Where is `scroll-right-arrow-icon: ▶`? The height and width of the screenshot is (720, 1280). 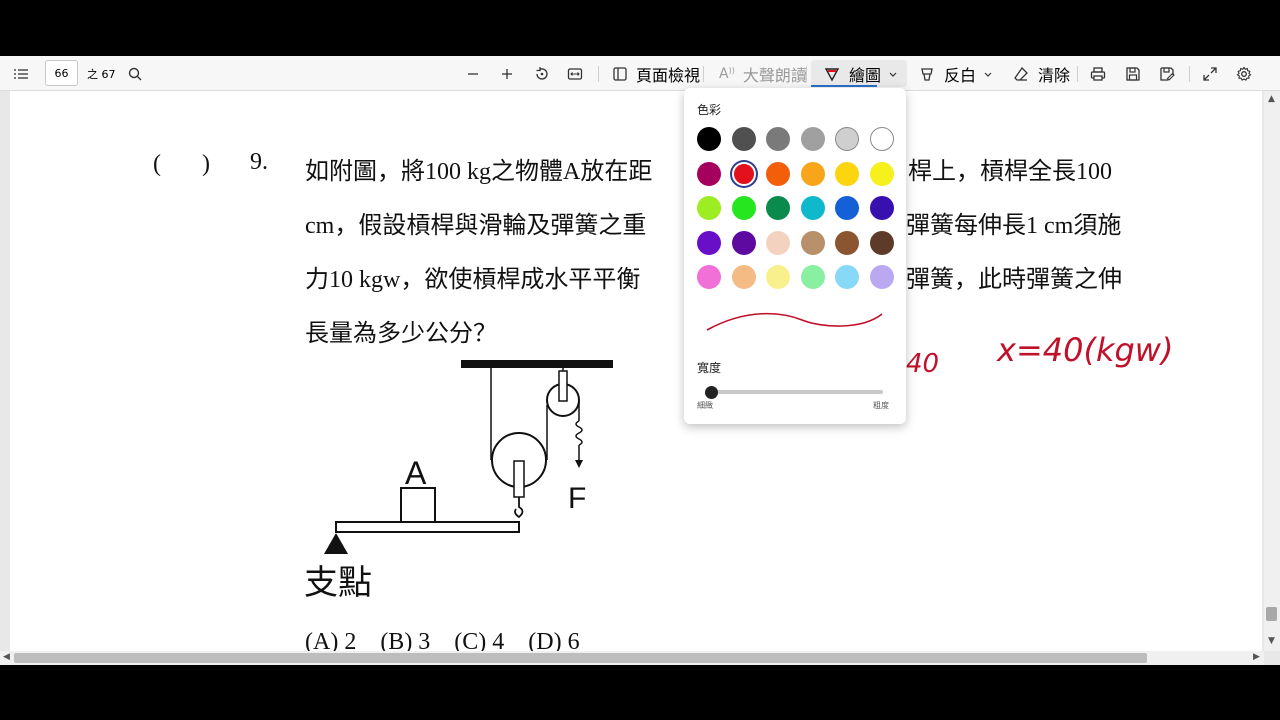 scroll-right-arrow-icon: ▶ is located at coordinates (1256, 657).